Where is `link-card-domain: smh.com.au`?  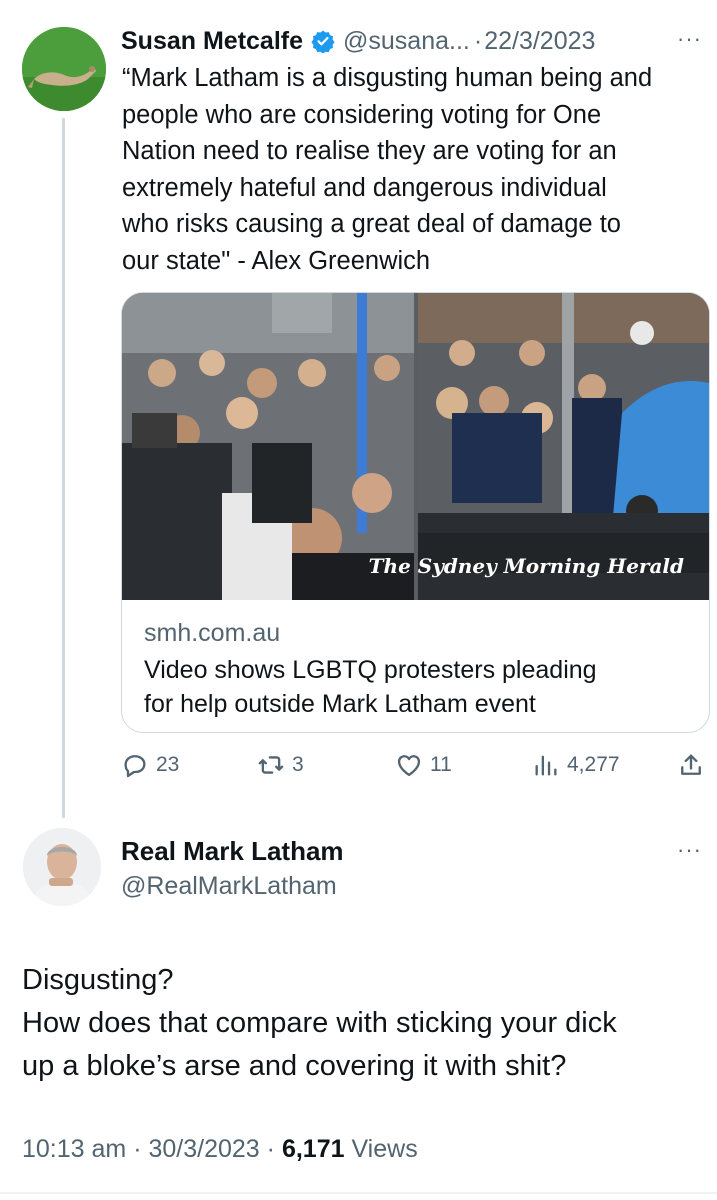
link-card-domain: smh.com.au is located at coordinates (212, 633).